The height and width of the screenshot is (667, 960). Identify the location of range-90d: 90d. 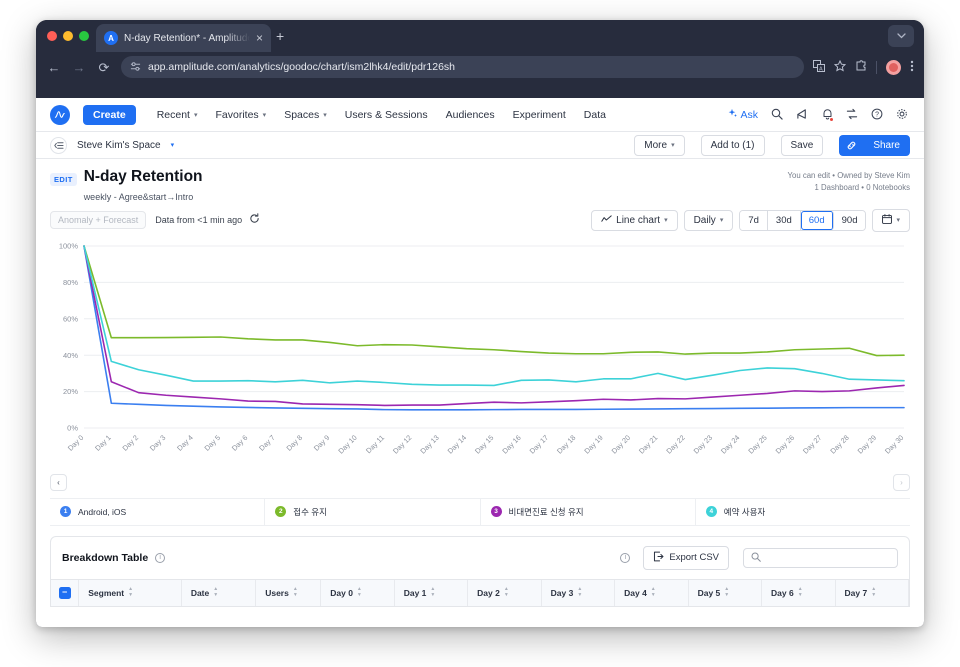
(849, 220).